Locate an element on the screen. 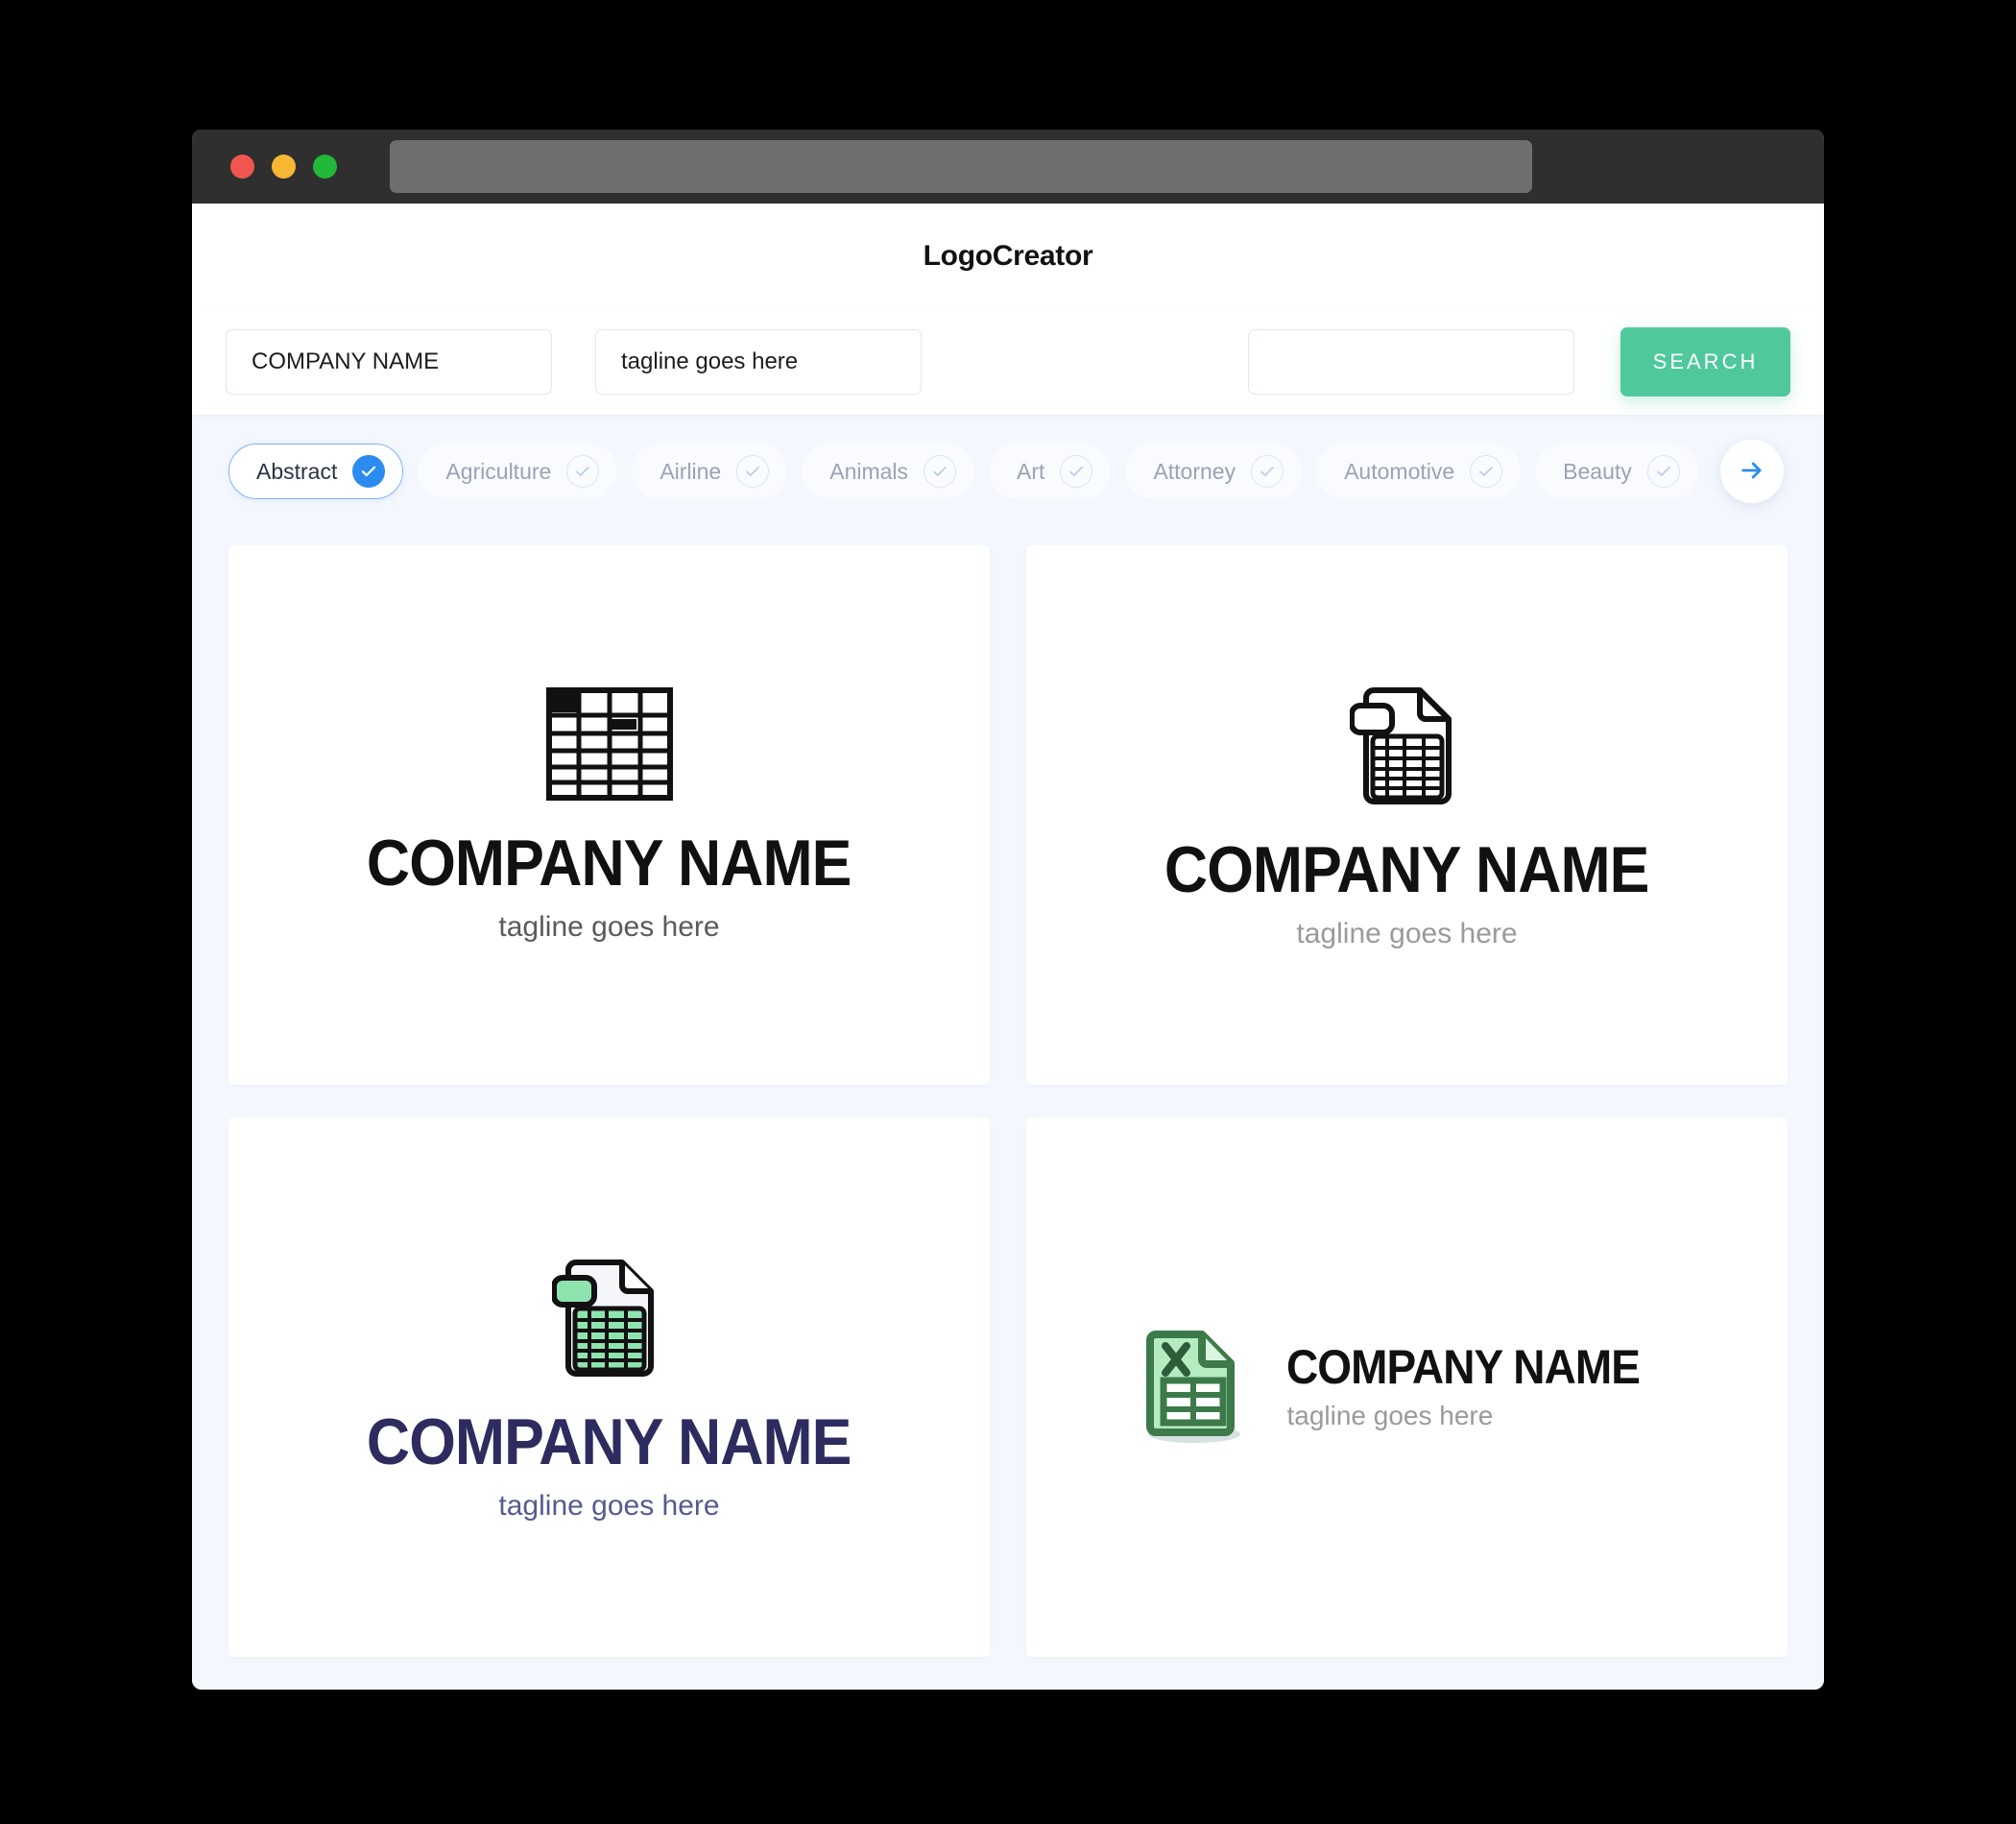  document-table-outline-icon is located at coordinates (1406, 746).